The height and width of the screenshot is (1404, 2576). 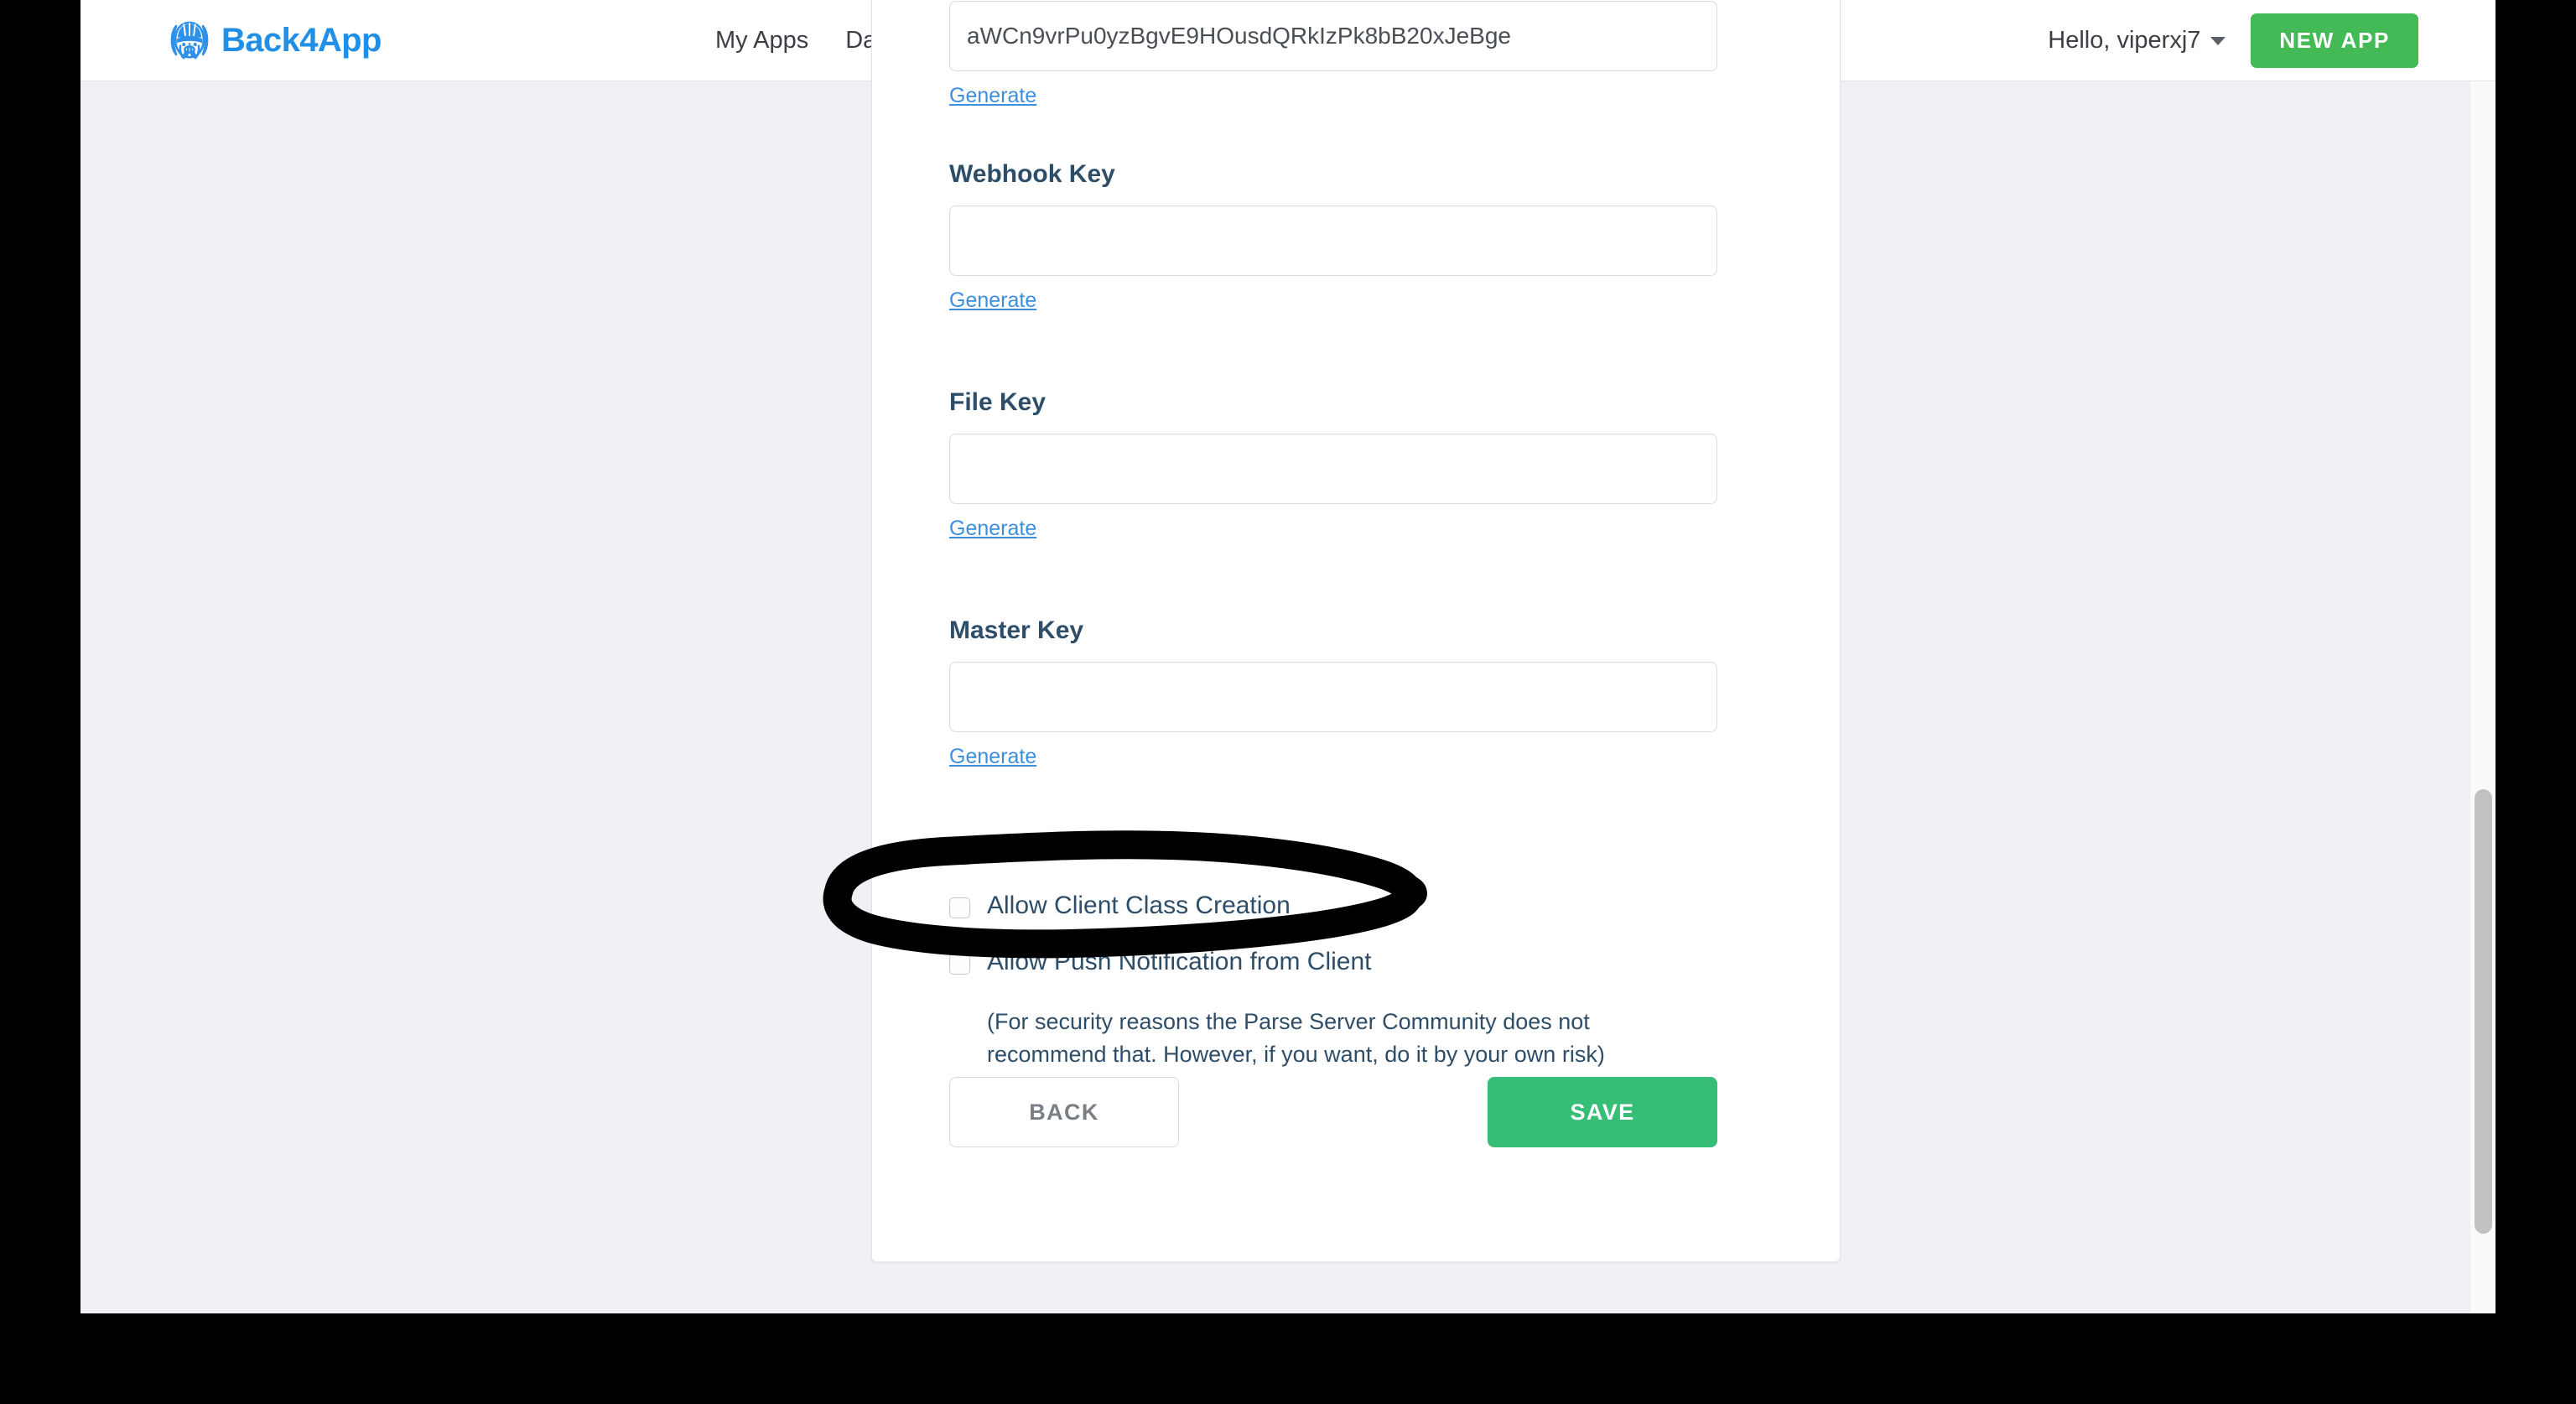 What do you see at coordinates (959, 907) in the screenshot?
I see `allow-client-class-creation-checkbox` at bounding box center [959, 907].